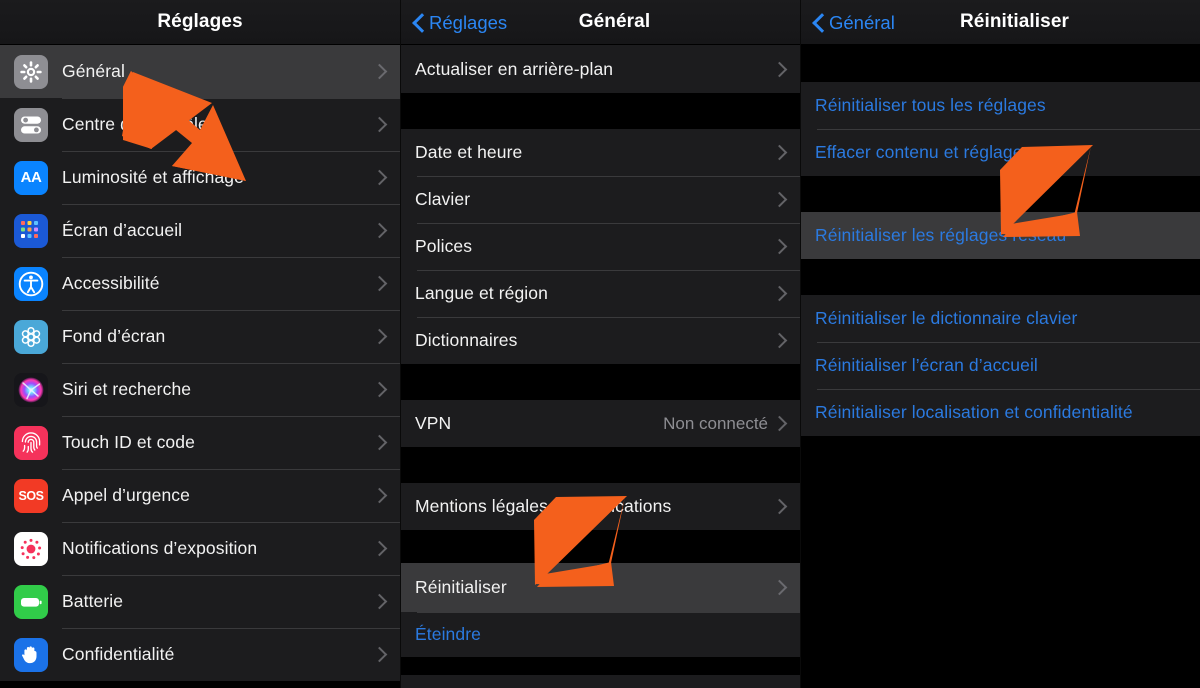 This screenshot has height=688, width=1200. I want to click on reset-row-all-settings: Réinitialiser tous les réglages, so click(1000, 105).